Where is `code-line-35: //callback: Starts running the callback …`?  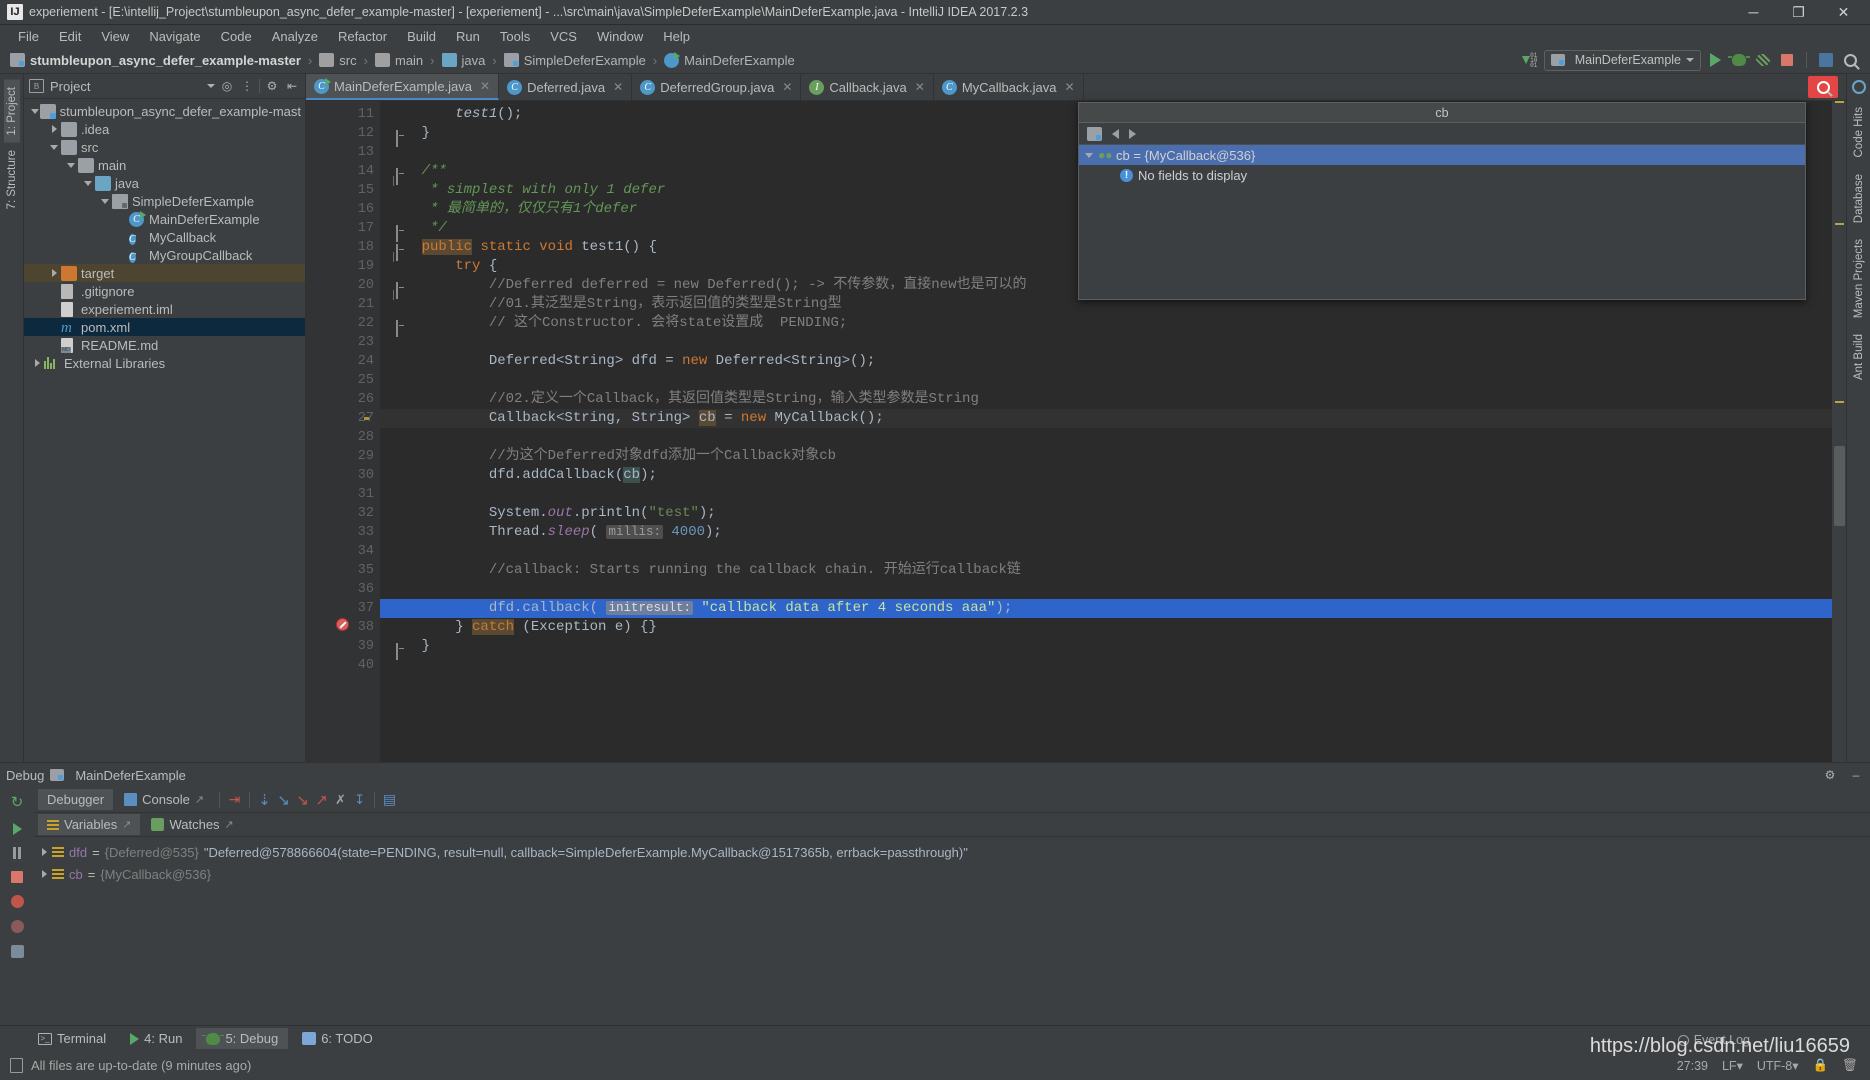 code-line-35: //callback: Starts running the callback … is located at coordinates (1106, 570).